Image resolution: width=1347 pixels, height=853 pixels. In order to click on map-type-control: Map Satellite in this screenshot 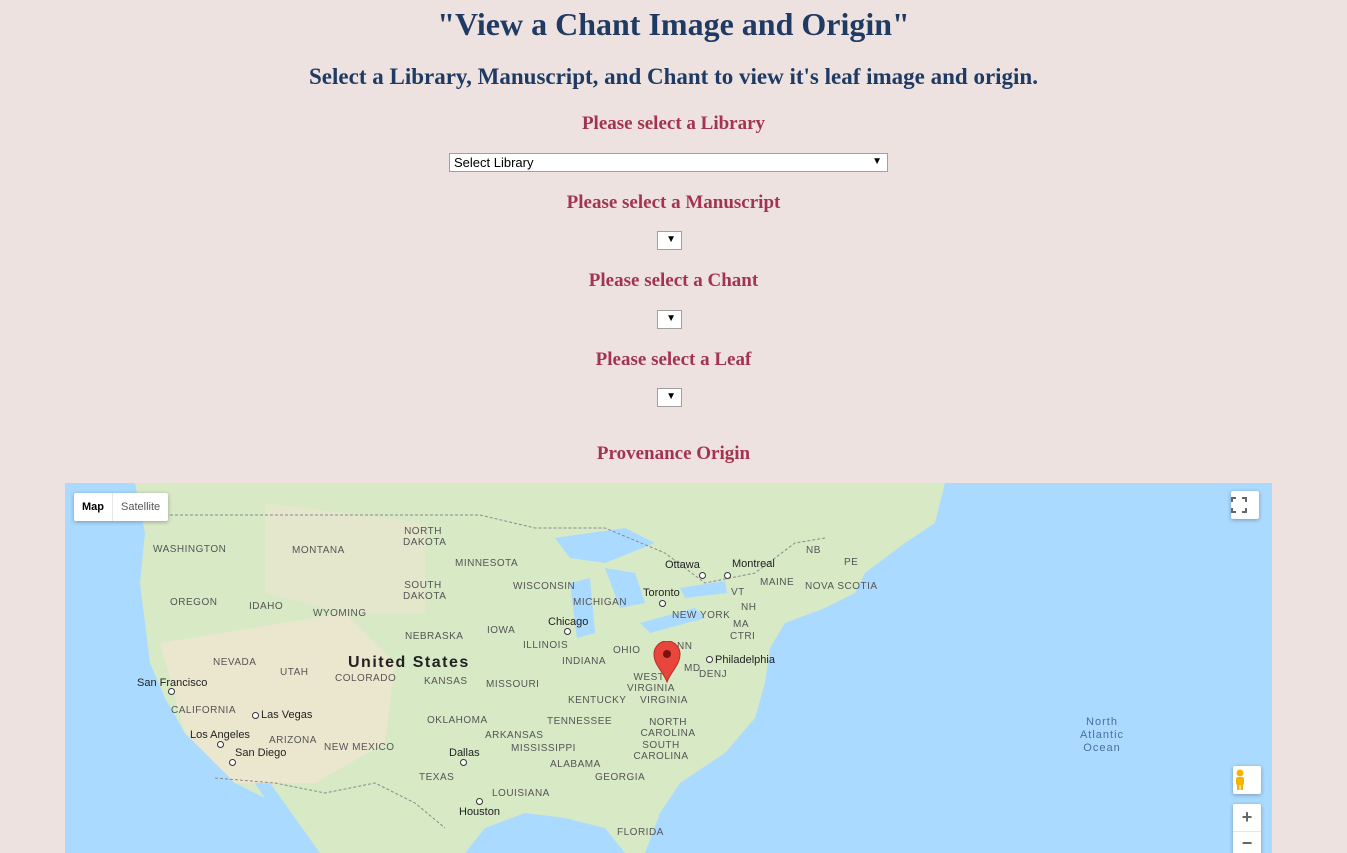, I will do `click(121, 507)`.